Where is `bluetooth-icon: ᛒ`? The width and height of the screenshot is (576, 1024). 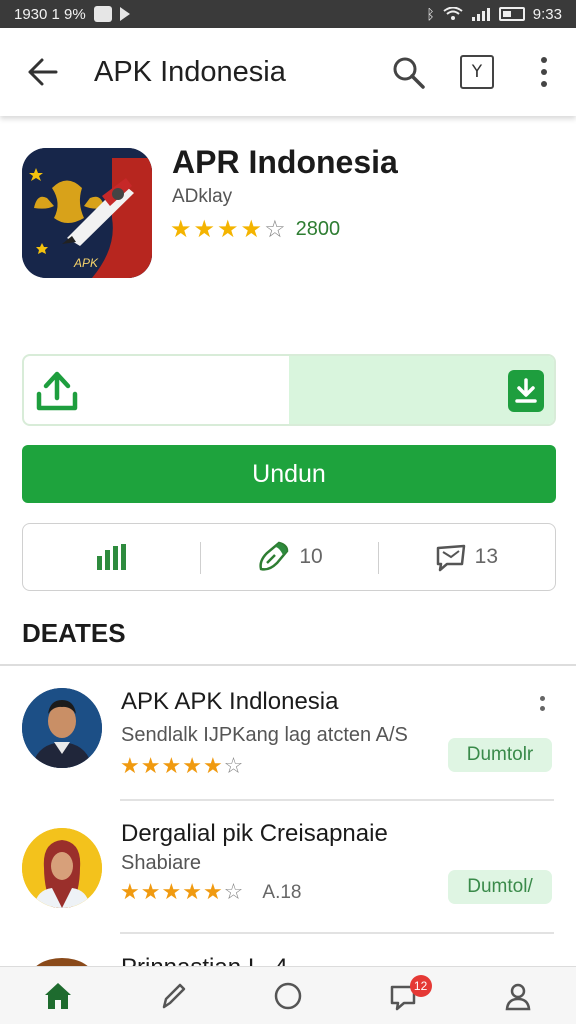
bluetooth-icon: ᛒ is located at coordinates (430, 14).